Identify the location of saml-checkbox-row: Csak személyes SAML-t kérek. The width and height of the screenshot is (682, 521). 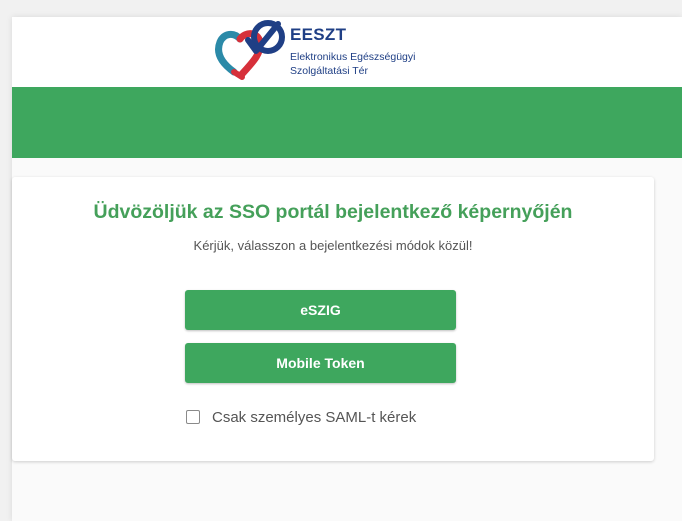
(301, 417).